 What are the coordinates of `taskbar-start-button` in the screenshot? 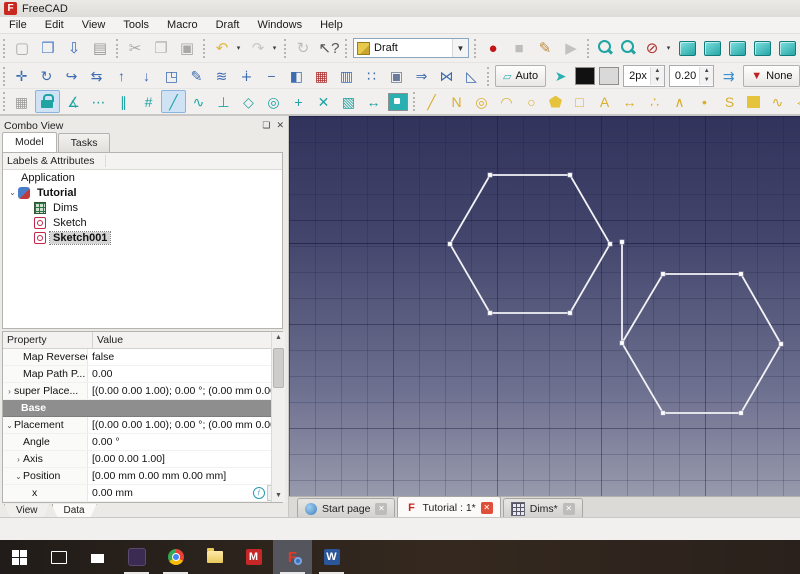 It's located at (19, 557).